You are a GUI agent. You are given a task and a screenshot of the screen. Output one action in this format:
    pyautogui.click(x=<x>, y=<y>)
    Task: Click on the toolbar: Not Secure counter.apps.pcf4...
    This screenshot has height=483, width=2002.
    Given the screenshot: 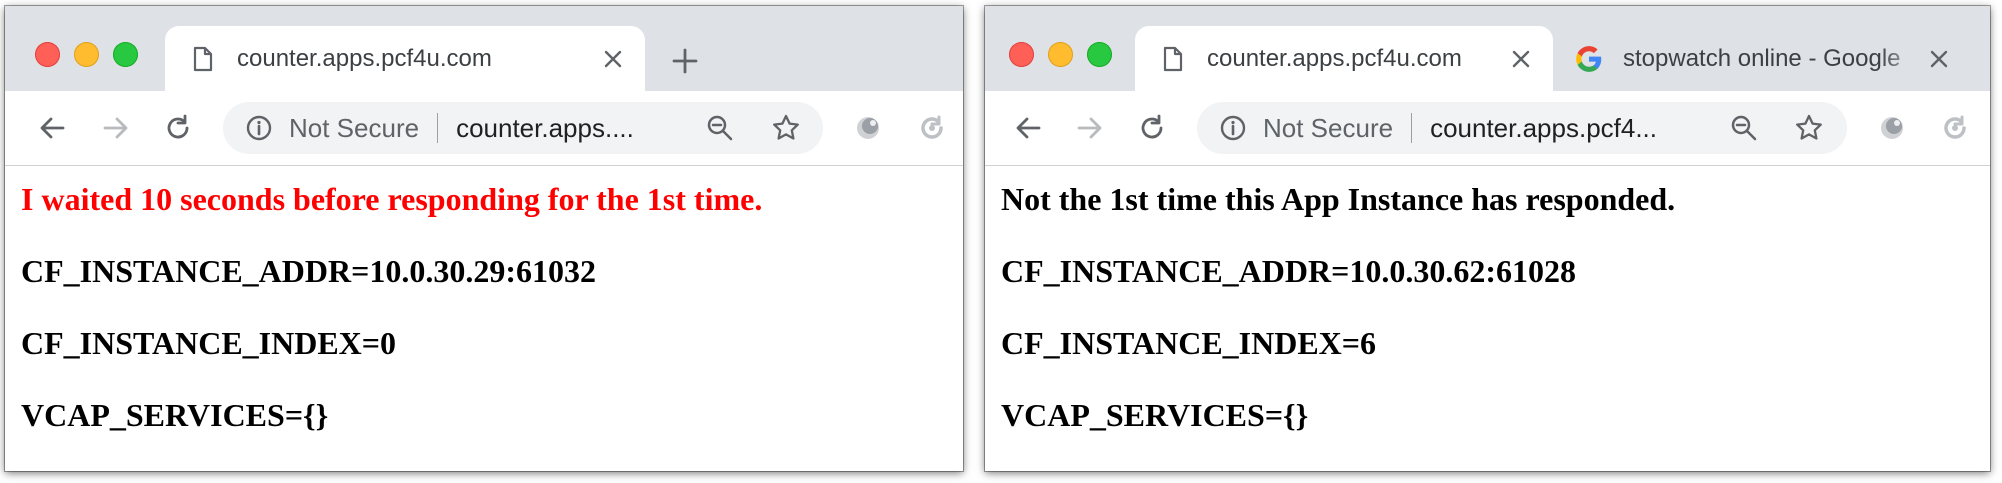 What is the action you would take?
    pyautogui.click(x=1487, y=128)
    